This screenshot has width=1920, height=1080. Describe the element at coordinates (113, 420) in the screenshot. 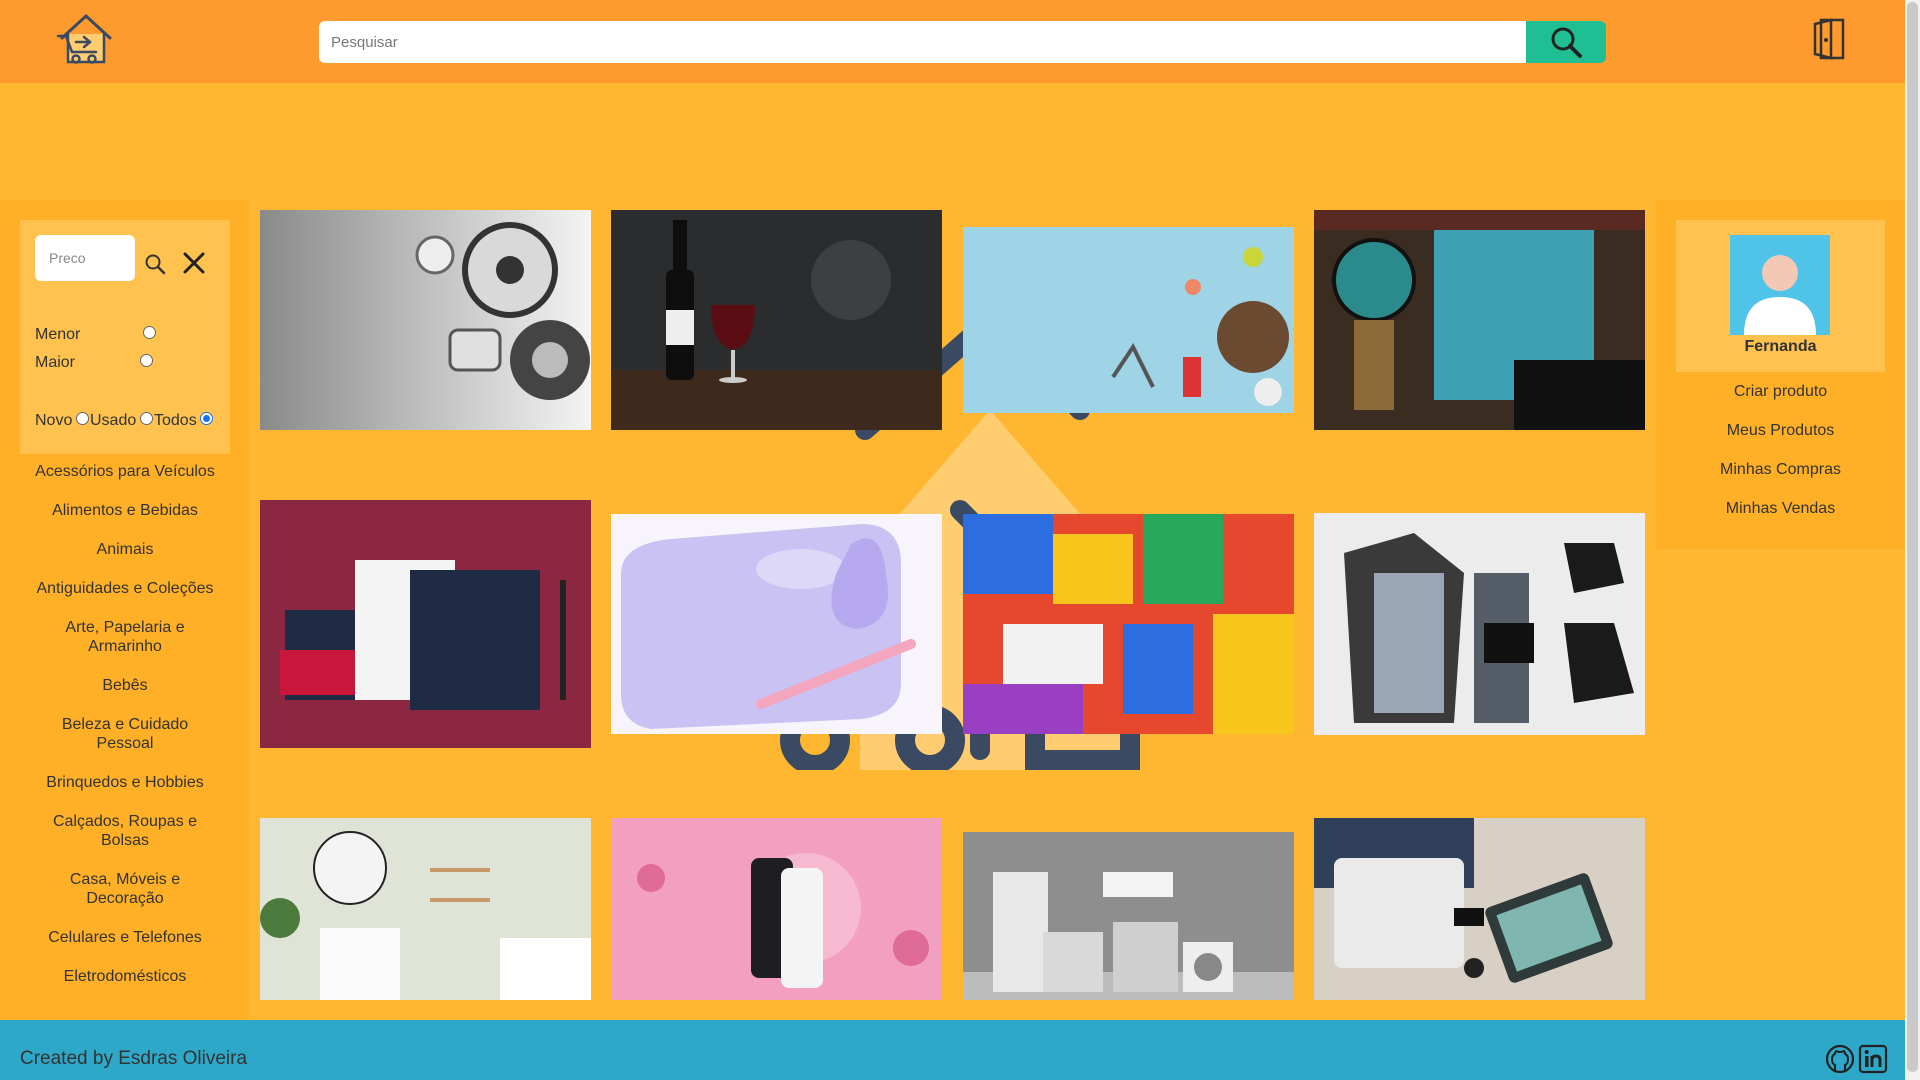

I see `condition-usado-label: Usado` at that location.